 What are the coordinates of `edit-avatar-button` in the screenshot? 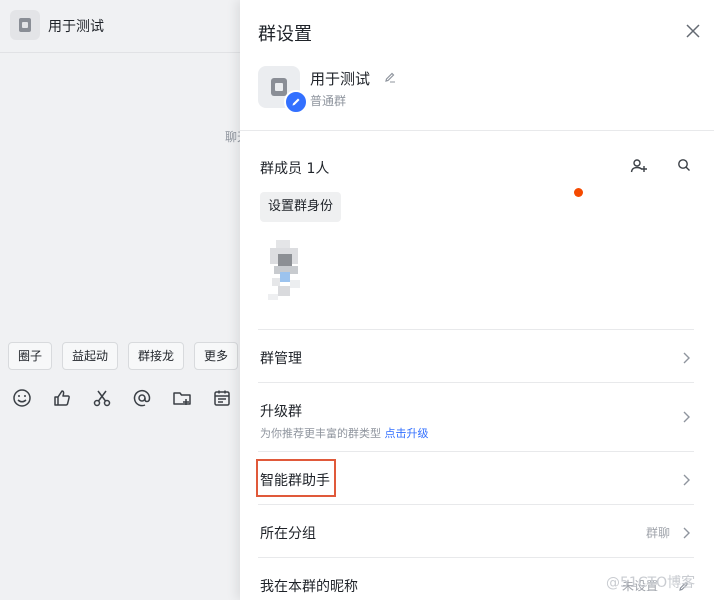 It's located at (296, 102).